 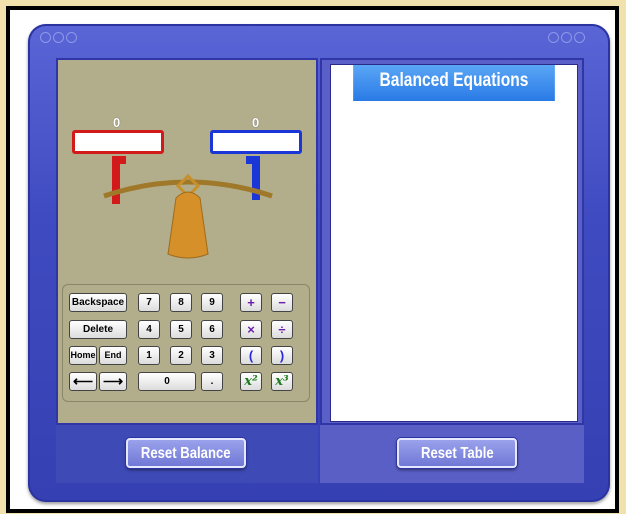 What do you see at coordinates (251, 302) in the screenshot?
I see `plus-key: +` at bounding box center [251, 302].